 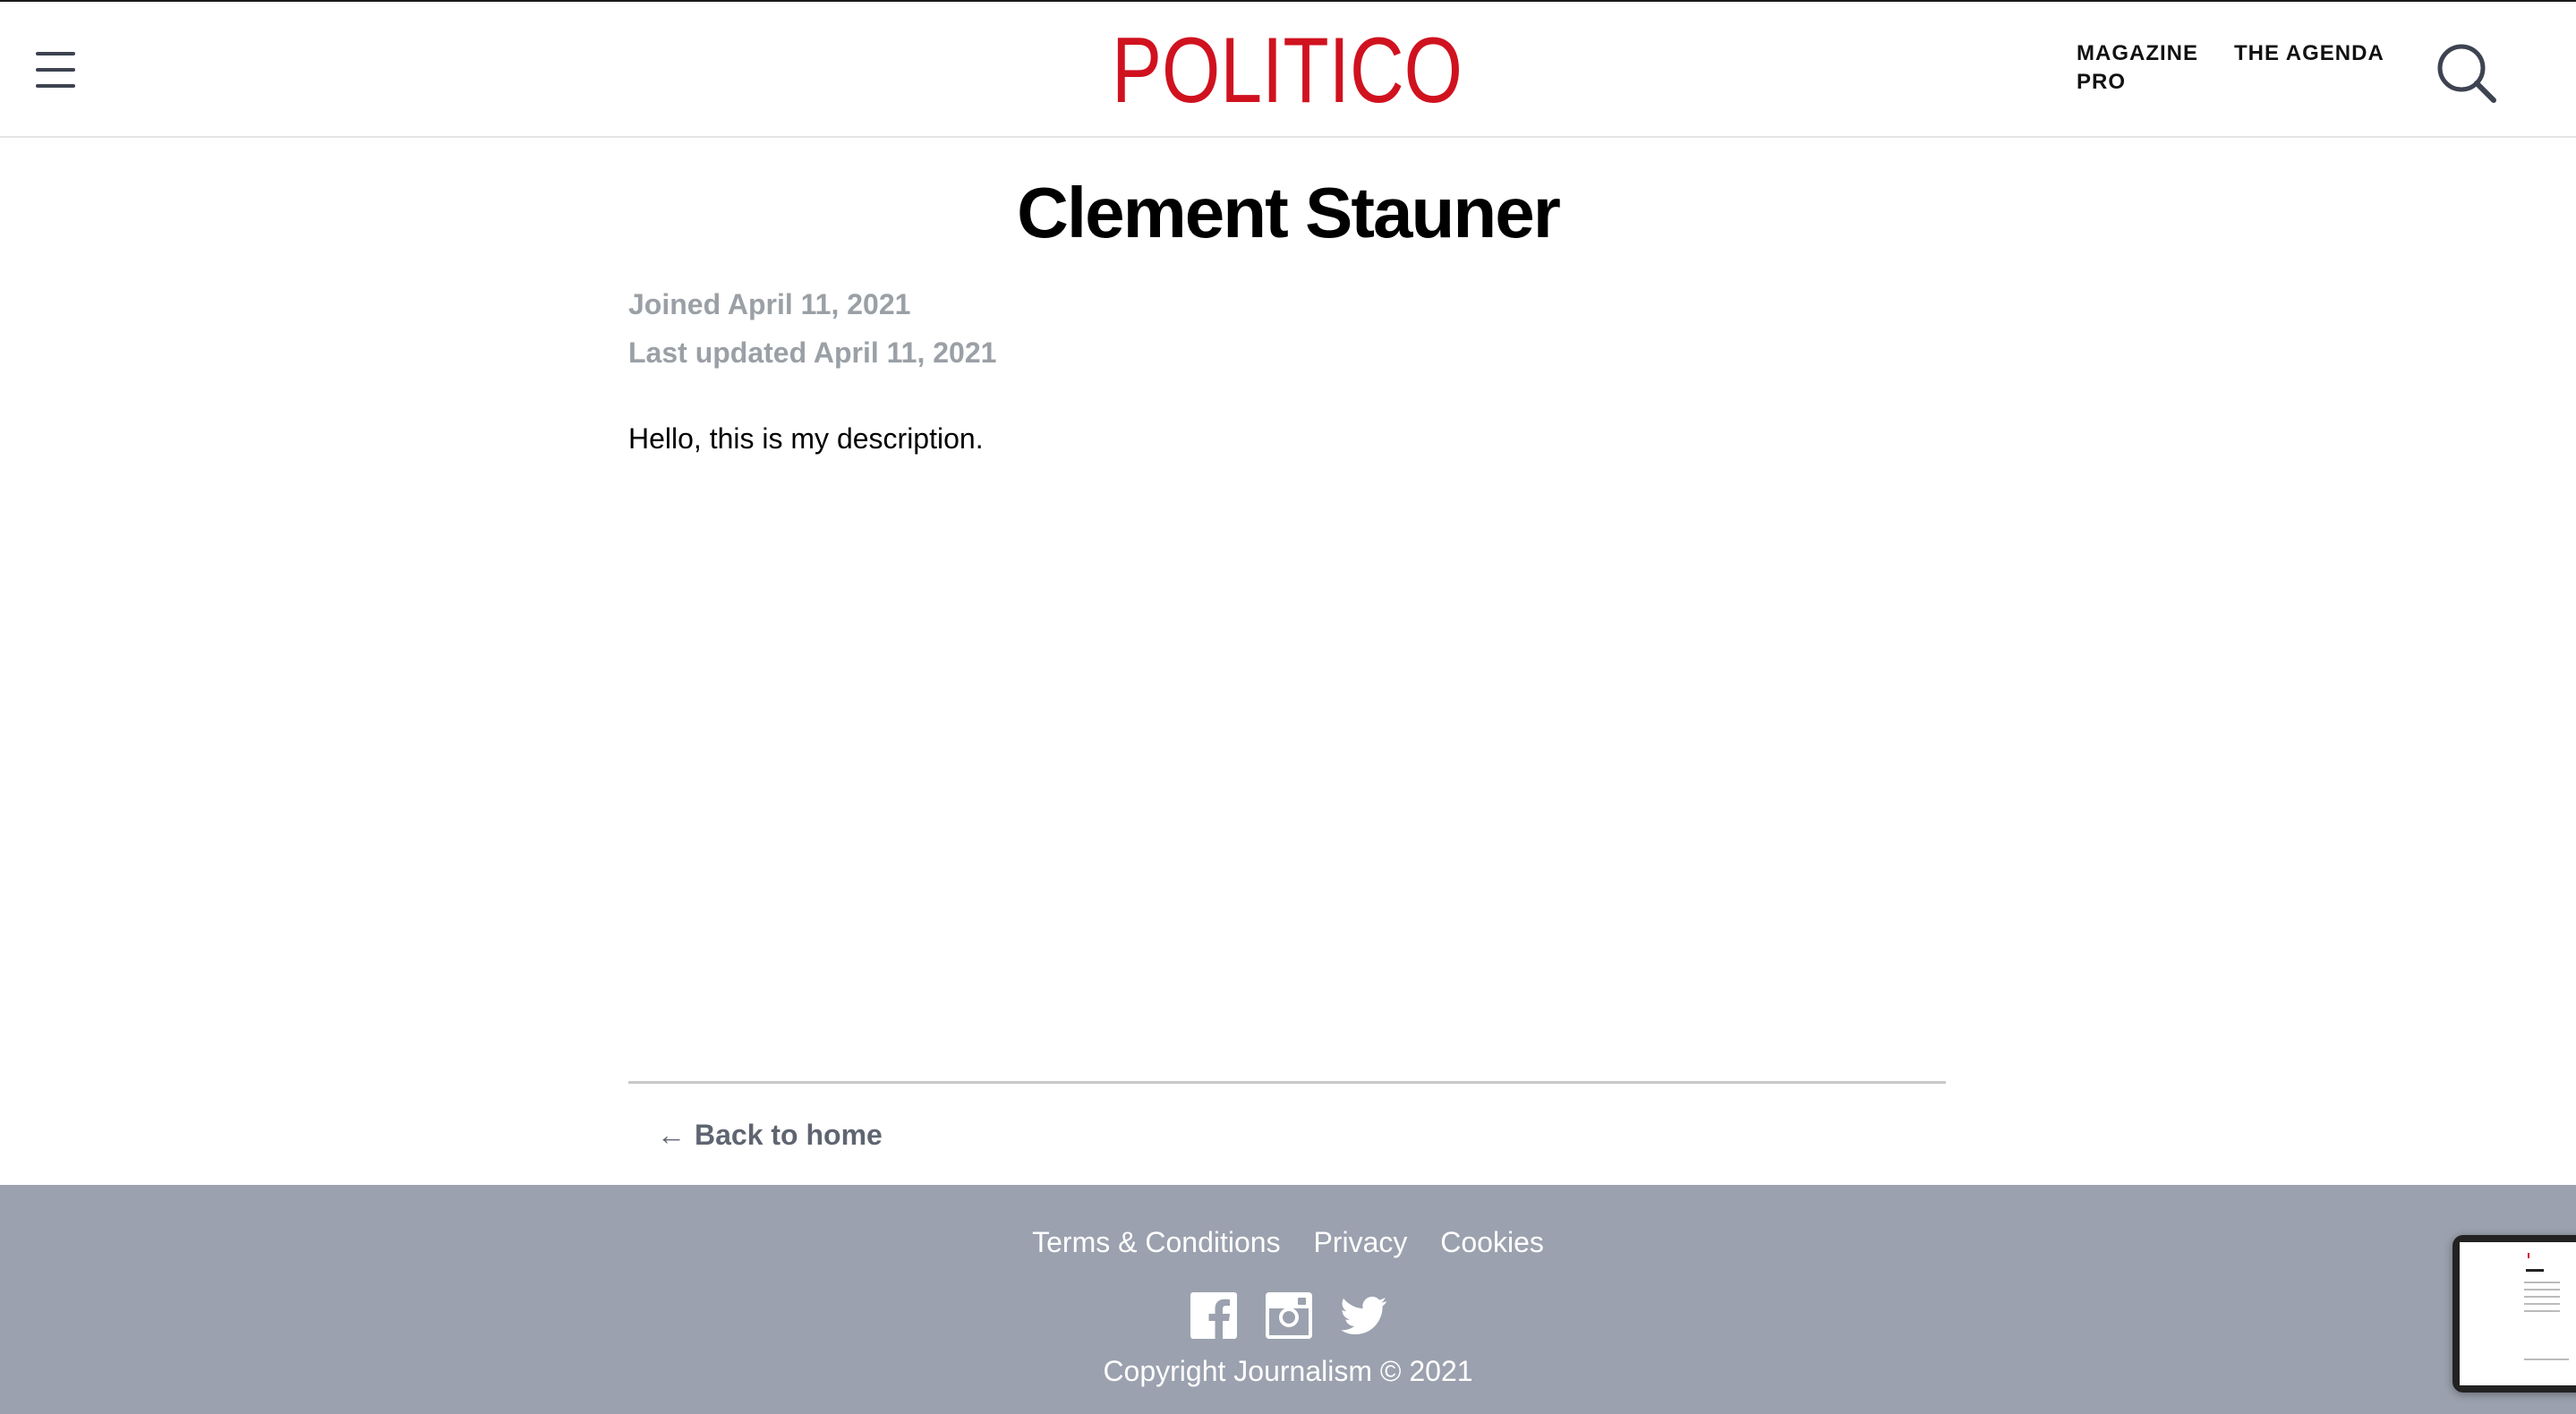 I want to click on copyright-text: Copyright Journalism © 2021, so click(x=1288, y=1371).